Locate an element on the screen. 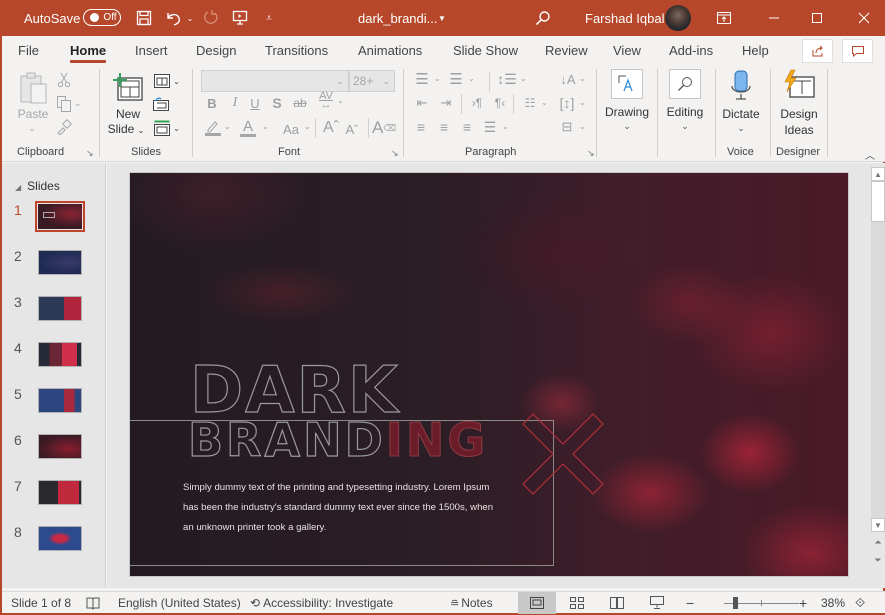 The image size is (885, 615). align-text-icon: [↕] is located at coordinates (567, 103).